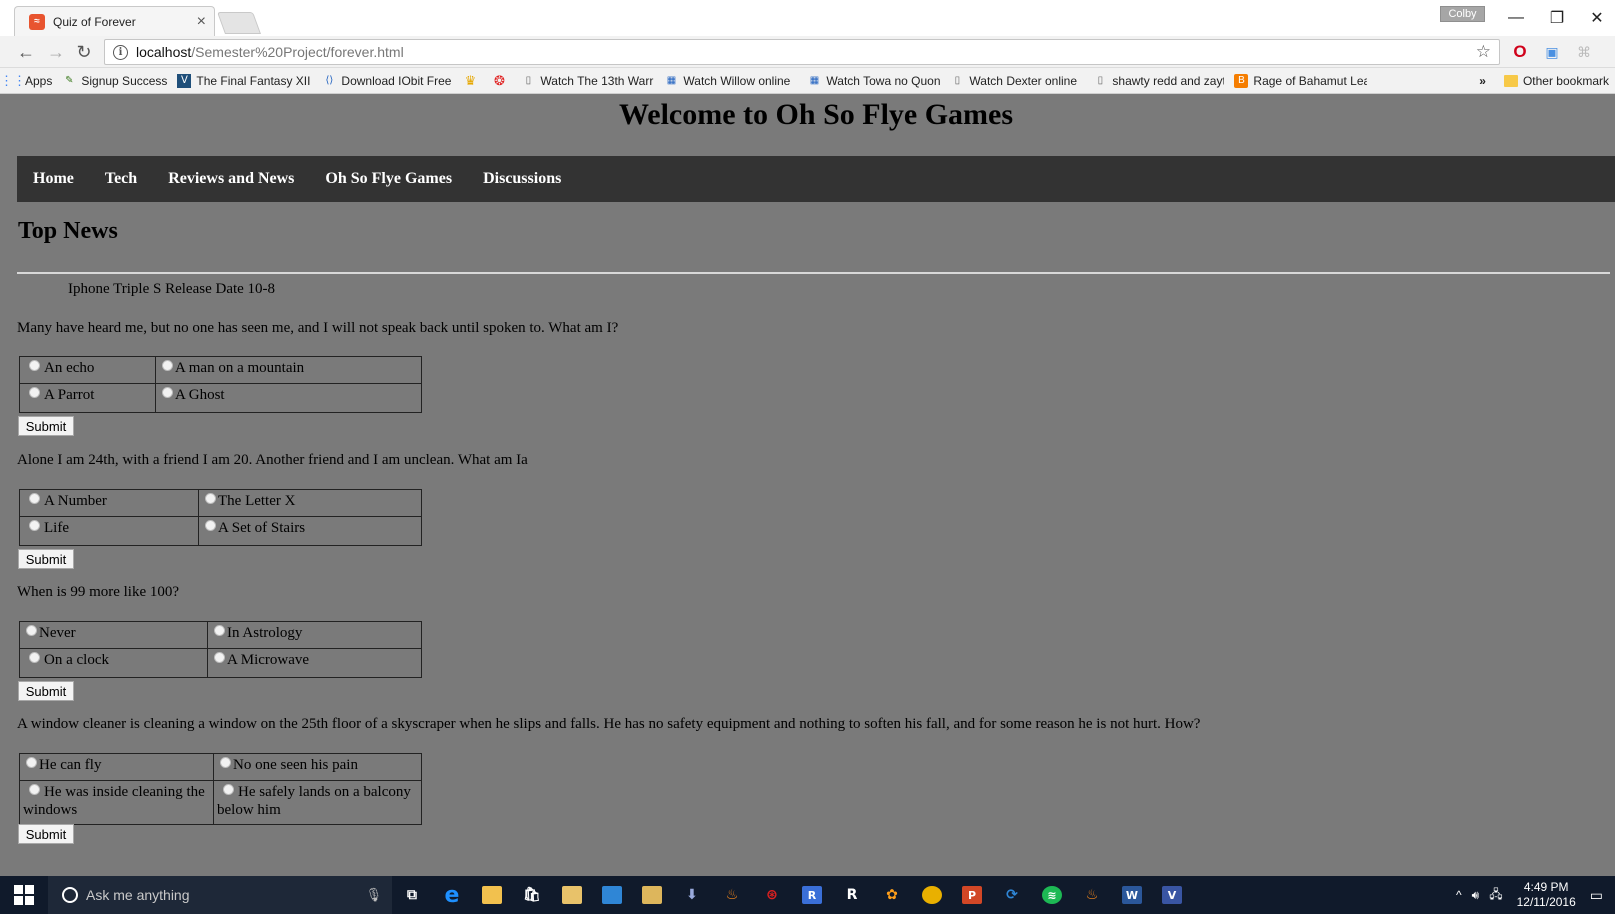 This screenshot has width=1615, height=914. Describe the element at coordinates (314, 635) in the screenshot. I see `quiz-option: In Astrology` at that location.